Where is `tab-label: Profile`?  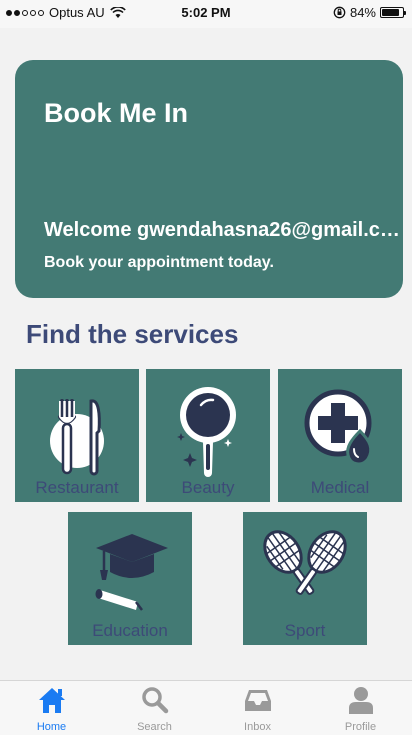
tab-label: Profile is located at coordinates (360, 727).